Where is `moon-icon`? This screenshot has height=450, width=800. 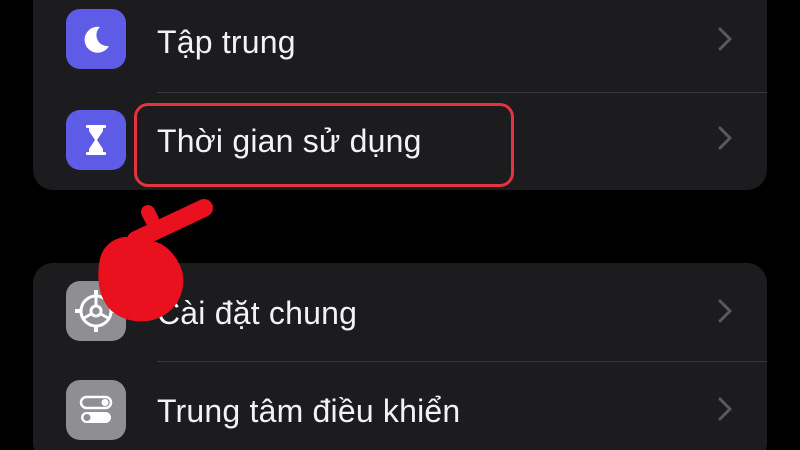
moon-icon is located at coordinates (96, 39).